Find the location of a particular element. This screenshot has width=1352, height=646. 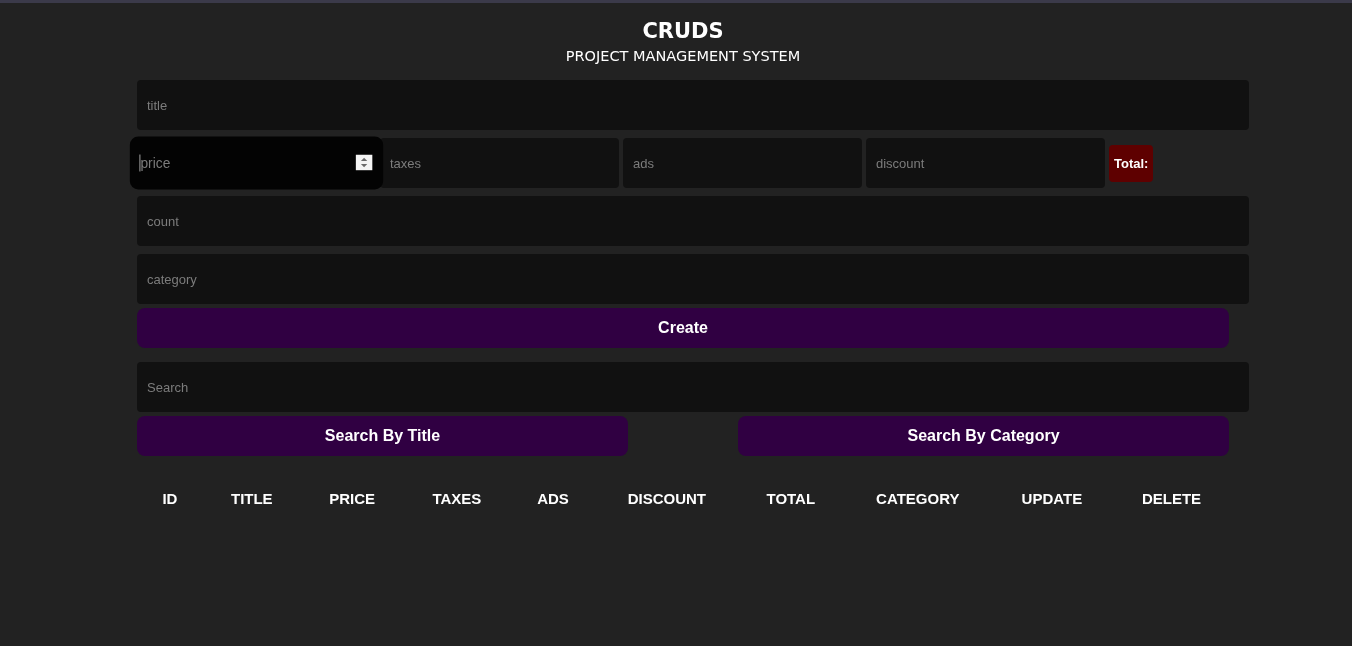

column-header: TOTAL is located at coordinates (791, 499).